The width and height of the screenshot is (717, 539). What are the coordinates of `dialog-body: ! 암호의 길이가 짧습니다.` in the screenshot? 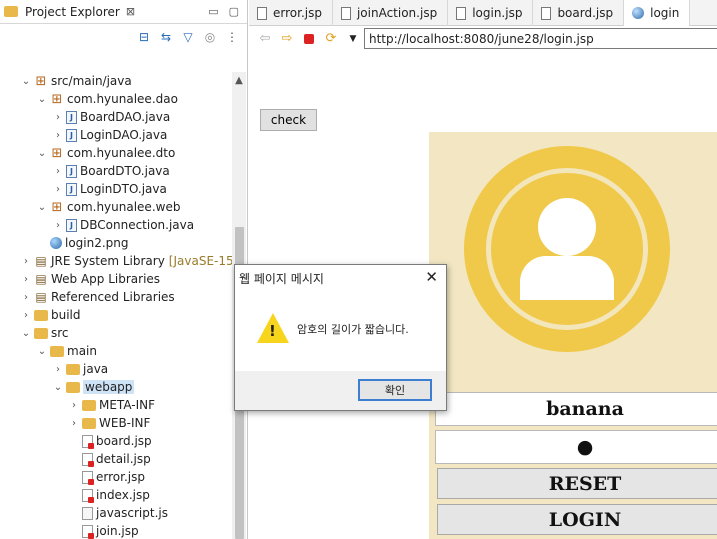 It's located at (340, 331).